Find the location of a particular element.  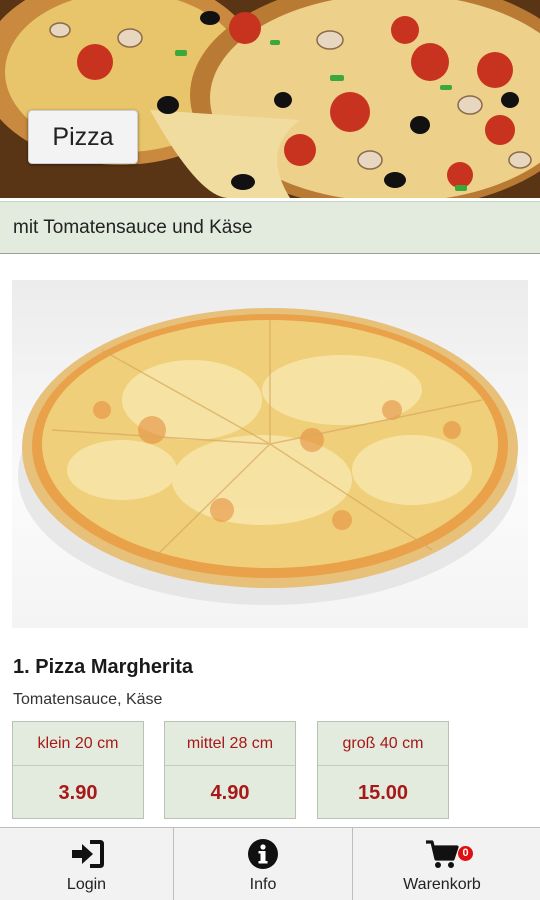

size-price: 15.00 is located at coordinates (383, 792).